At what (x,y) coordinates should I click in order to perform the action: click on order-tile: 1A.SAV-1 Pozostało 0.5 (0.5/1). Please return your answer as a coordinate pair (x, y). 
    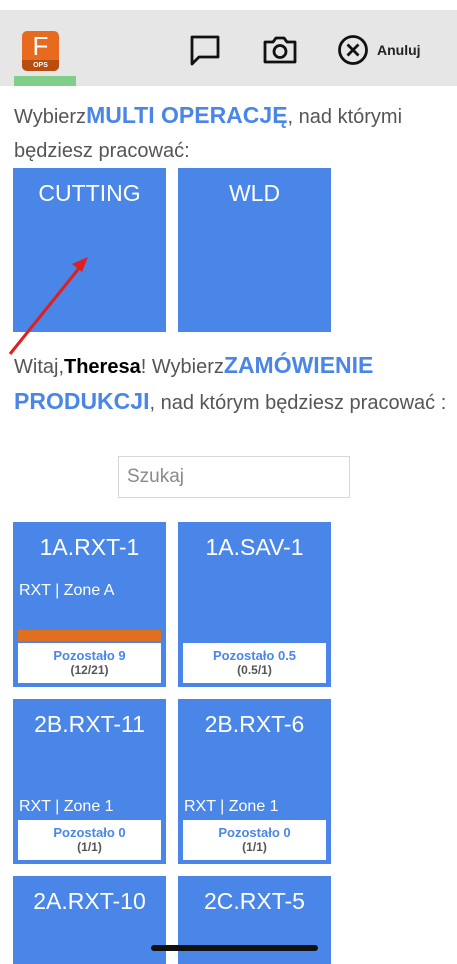
    Looking at the image, I should click on (254, 604).